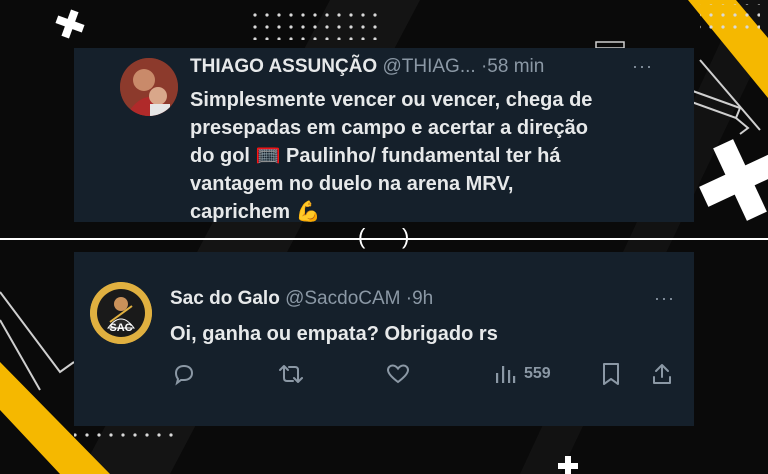  I want to click on tweet-text-line: presepadas em campo e acertar a direção, so click(389, 128).